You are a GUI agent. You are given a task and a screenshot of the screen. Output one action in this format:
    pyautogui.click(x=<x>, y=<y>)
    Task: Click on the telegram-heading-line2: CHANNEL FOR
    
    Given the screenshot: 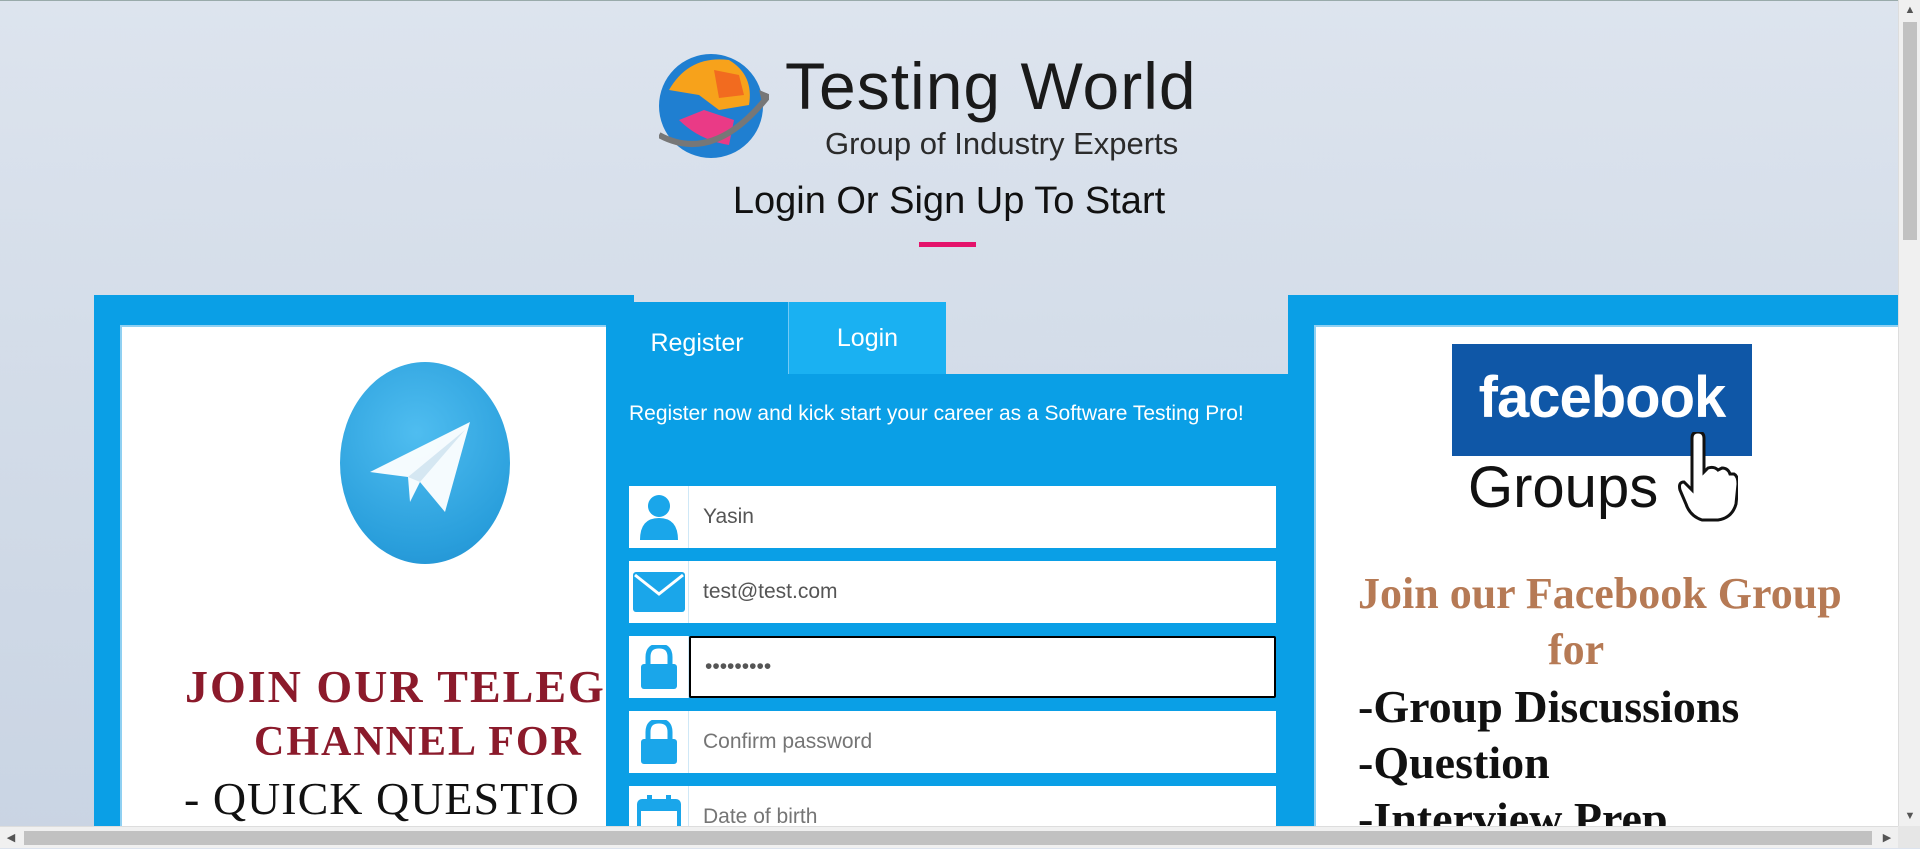 What is the action you would take?
    pyautogui.click(x=418, y=742)
    